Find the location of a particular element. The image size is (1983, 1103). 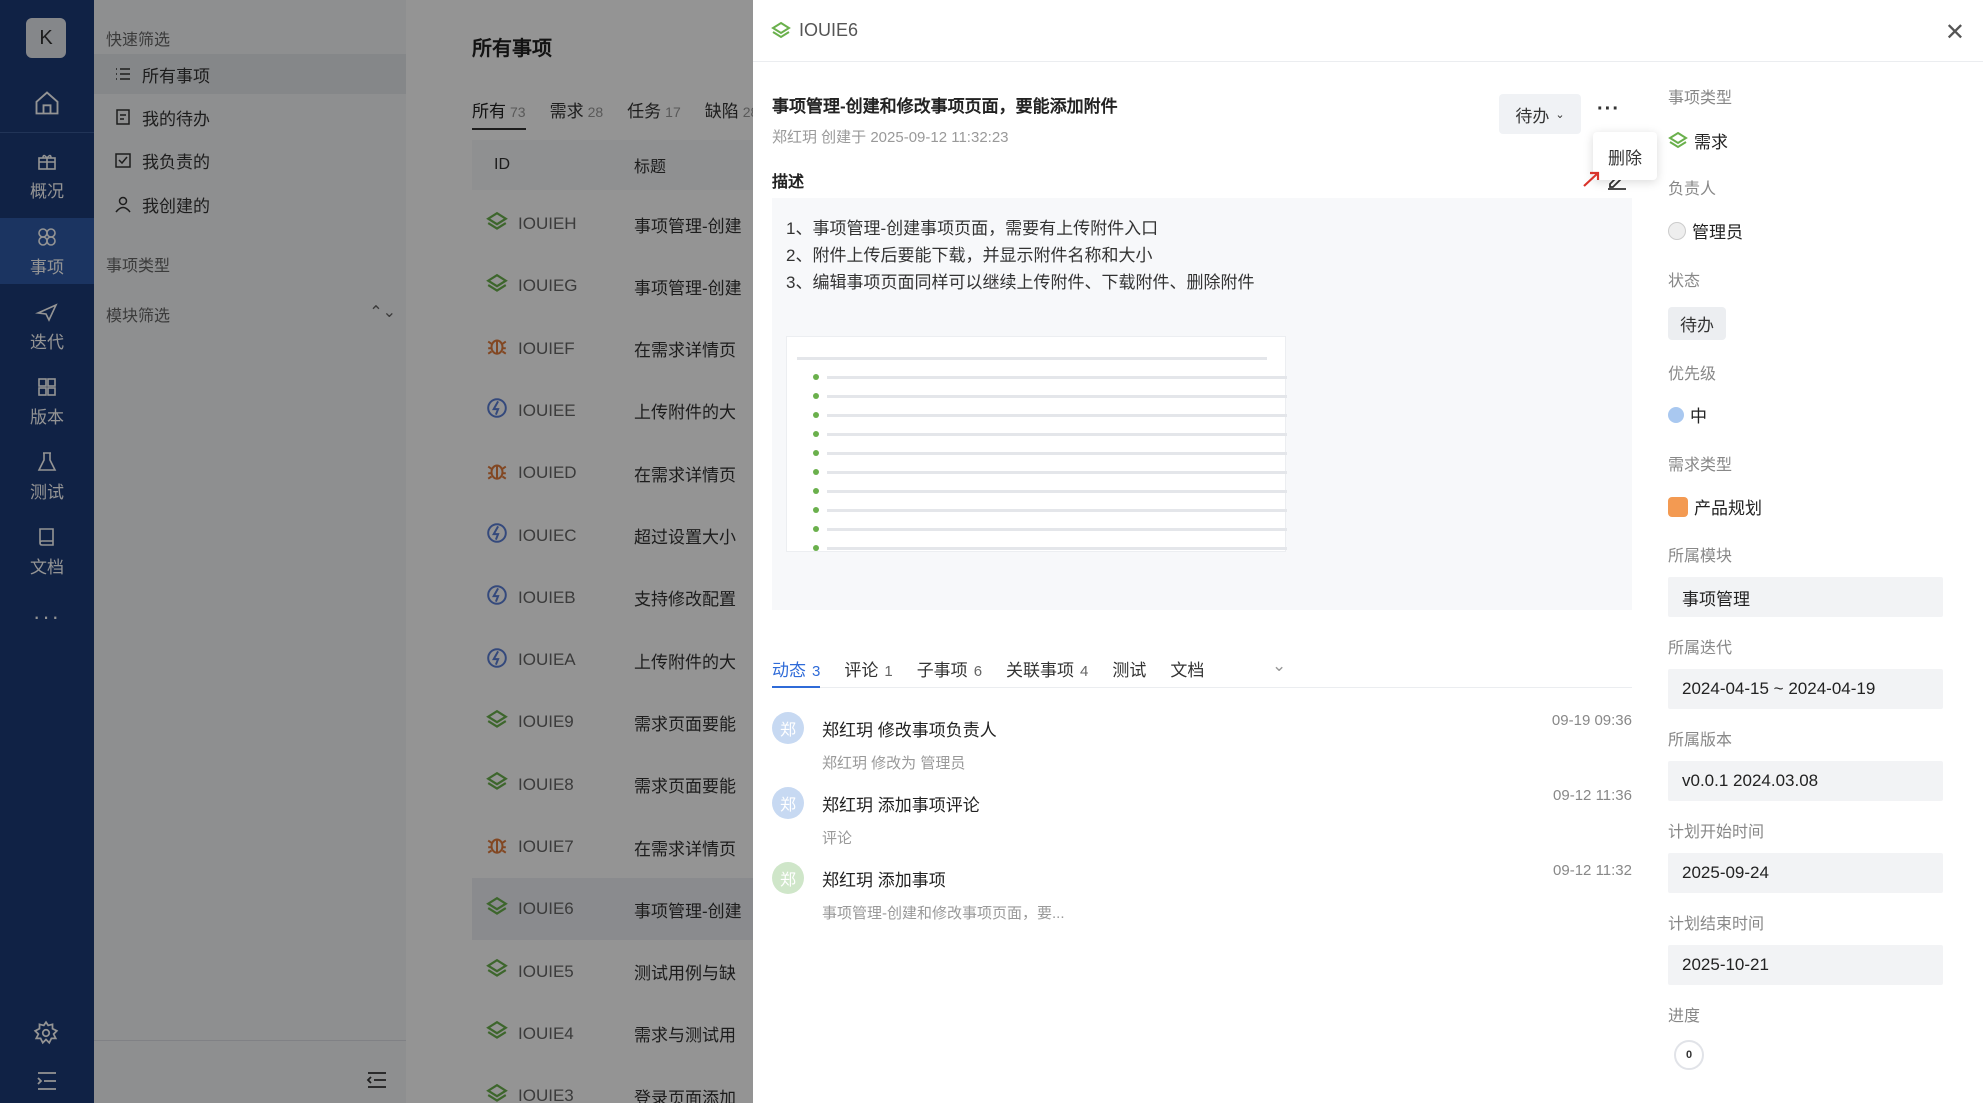

start-date-label: 计划开始时间 is located at coordinates (1716, 832).